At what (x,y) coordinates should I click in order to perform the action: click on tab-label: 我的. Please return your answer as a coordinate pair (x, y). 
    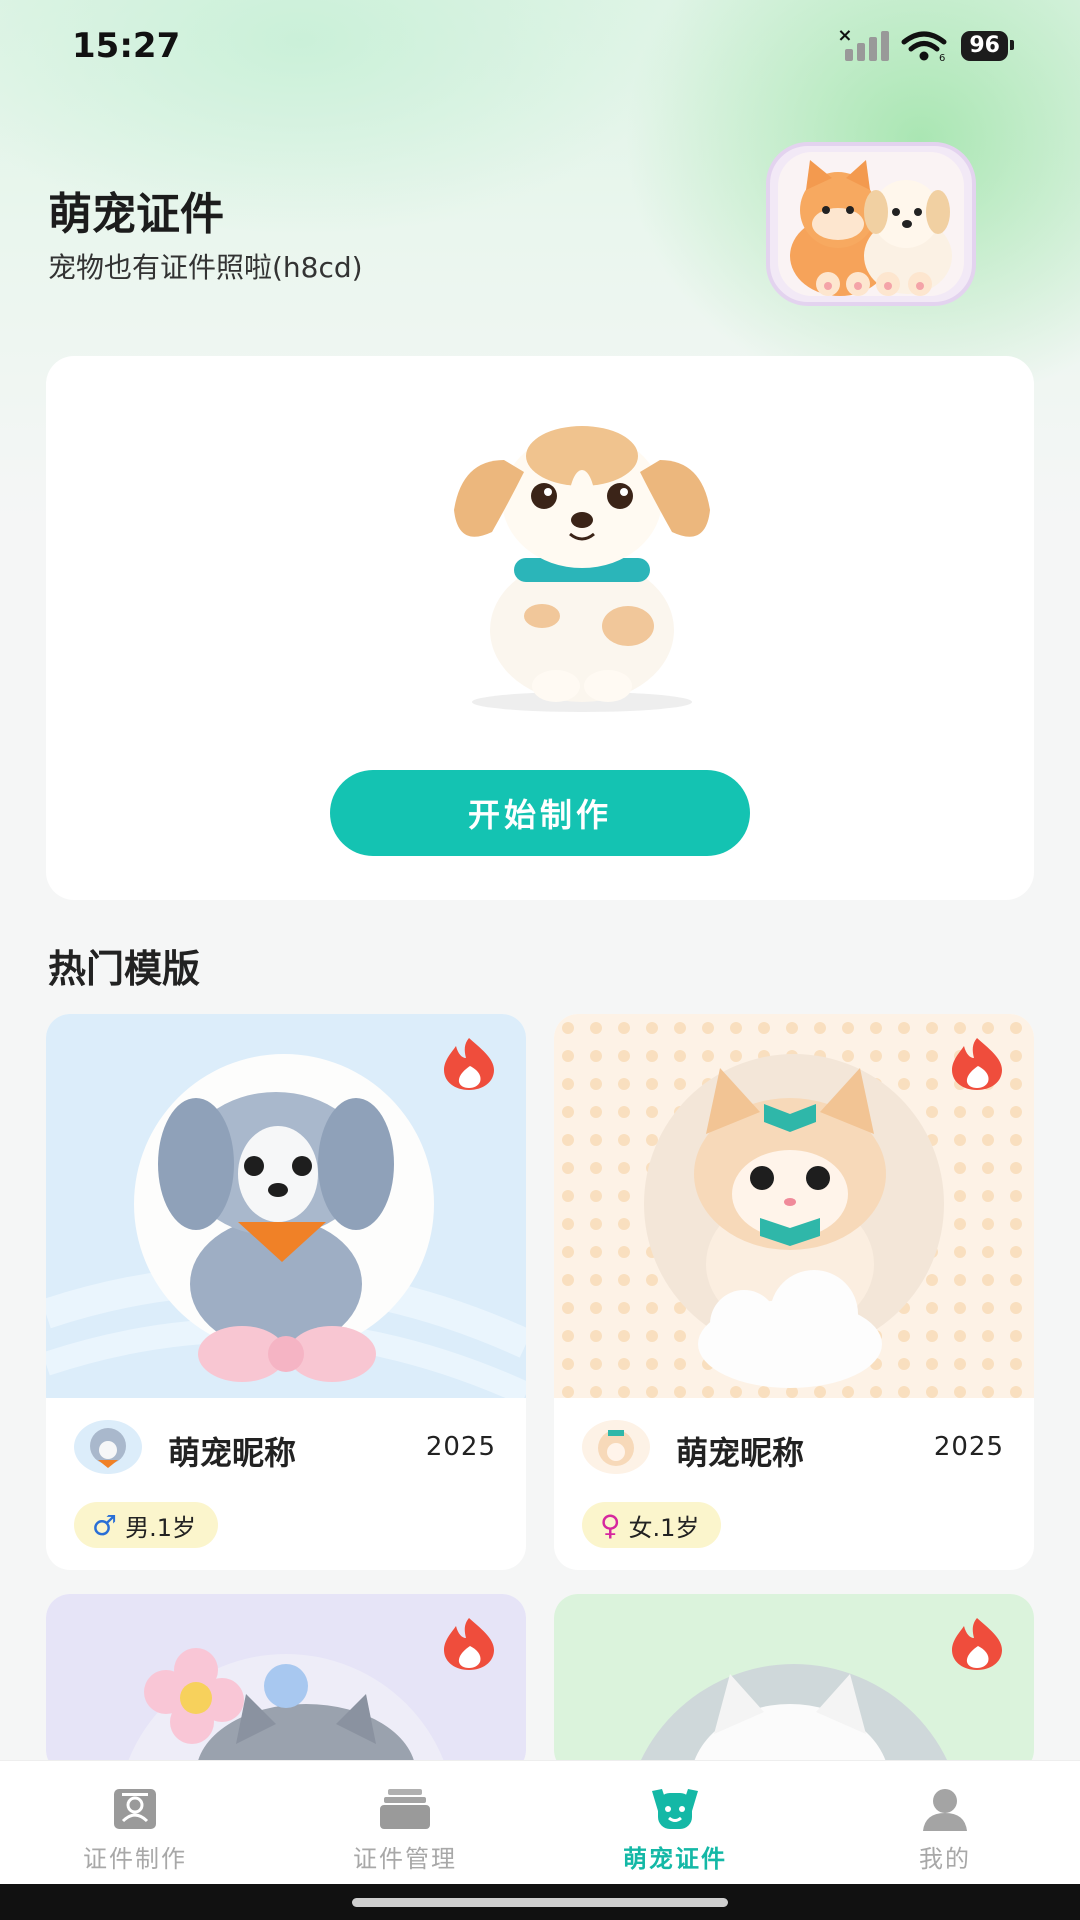
    Looking at the image, I should click on (945, 1859).